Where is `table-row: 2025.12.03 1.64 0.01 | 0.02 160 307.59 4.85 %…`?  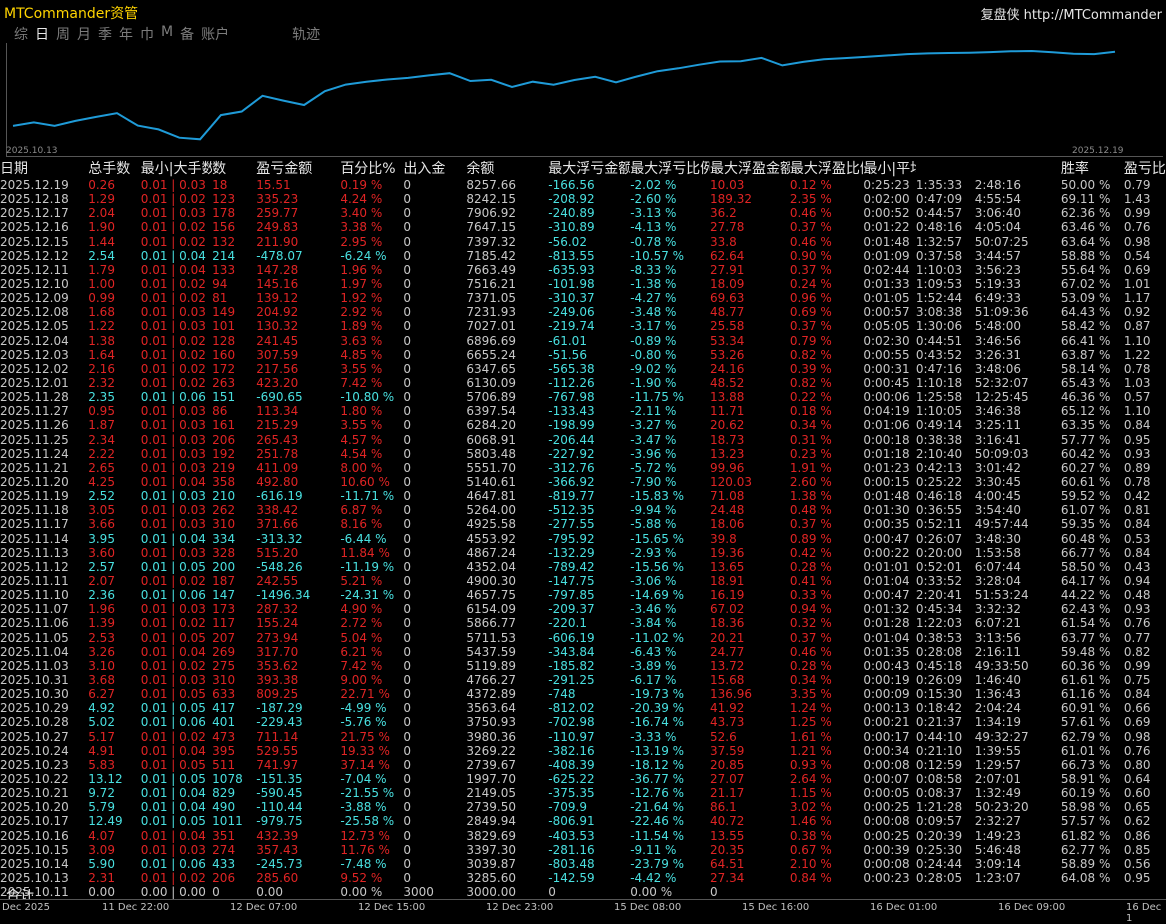
table-row: 2025.12.03 1.64 0.01 | 0.02 160 307.59 4.85 %… is located at coordinates (583, 355).